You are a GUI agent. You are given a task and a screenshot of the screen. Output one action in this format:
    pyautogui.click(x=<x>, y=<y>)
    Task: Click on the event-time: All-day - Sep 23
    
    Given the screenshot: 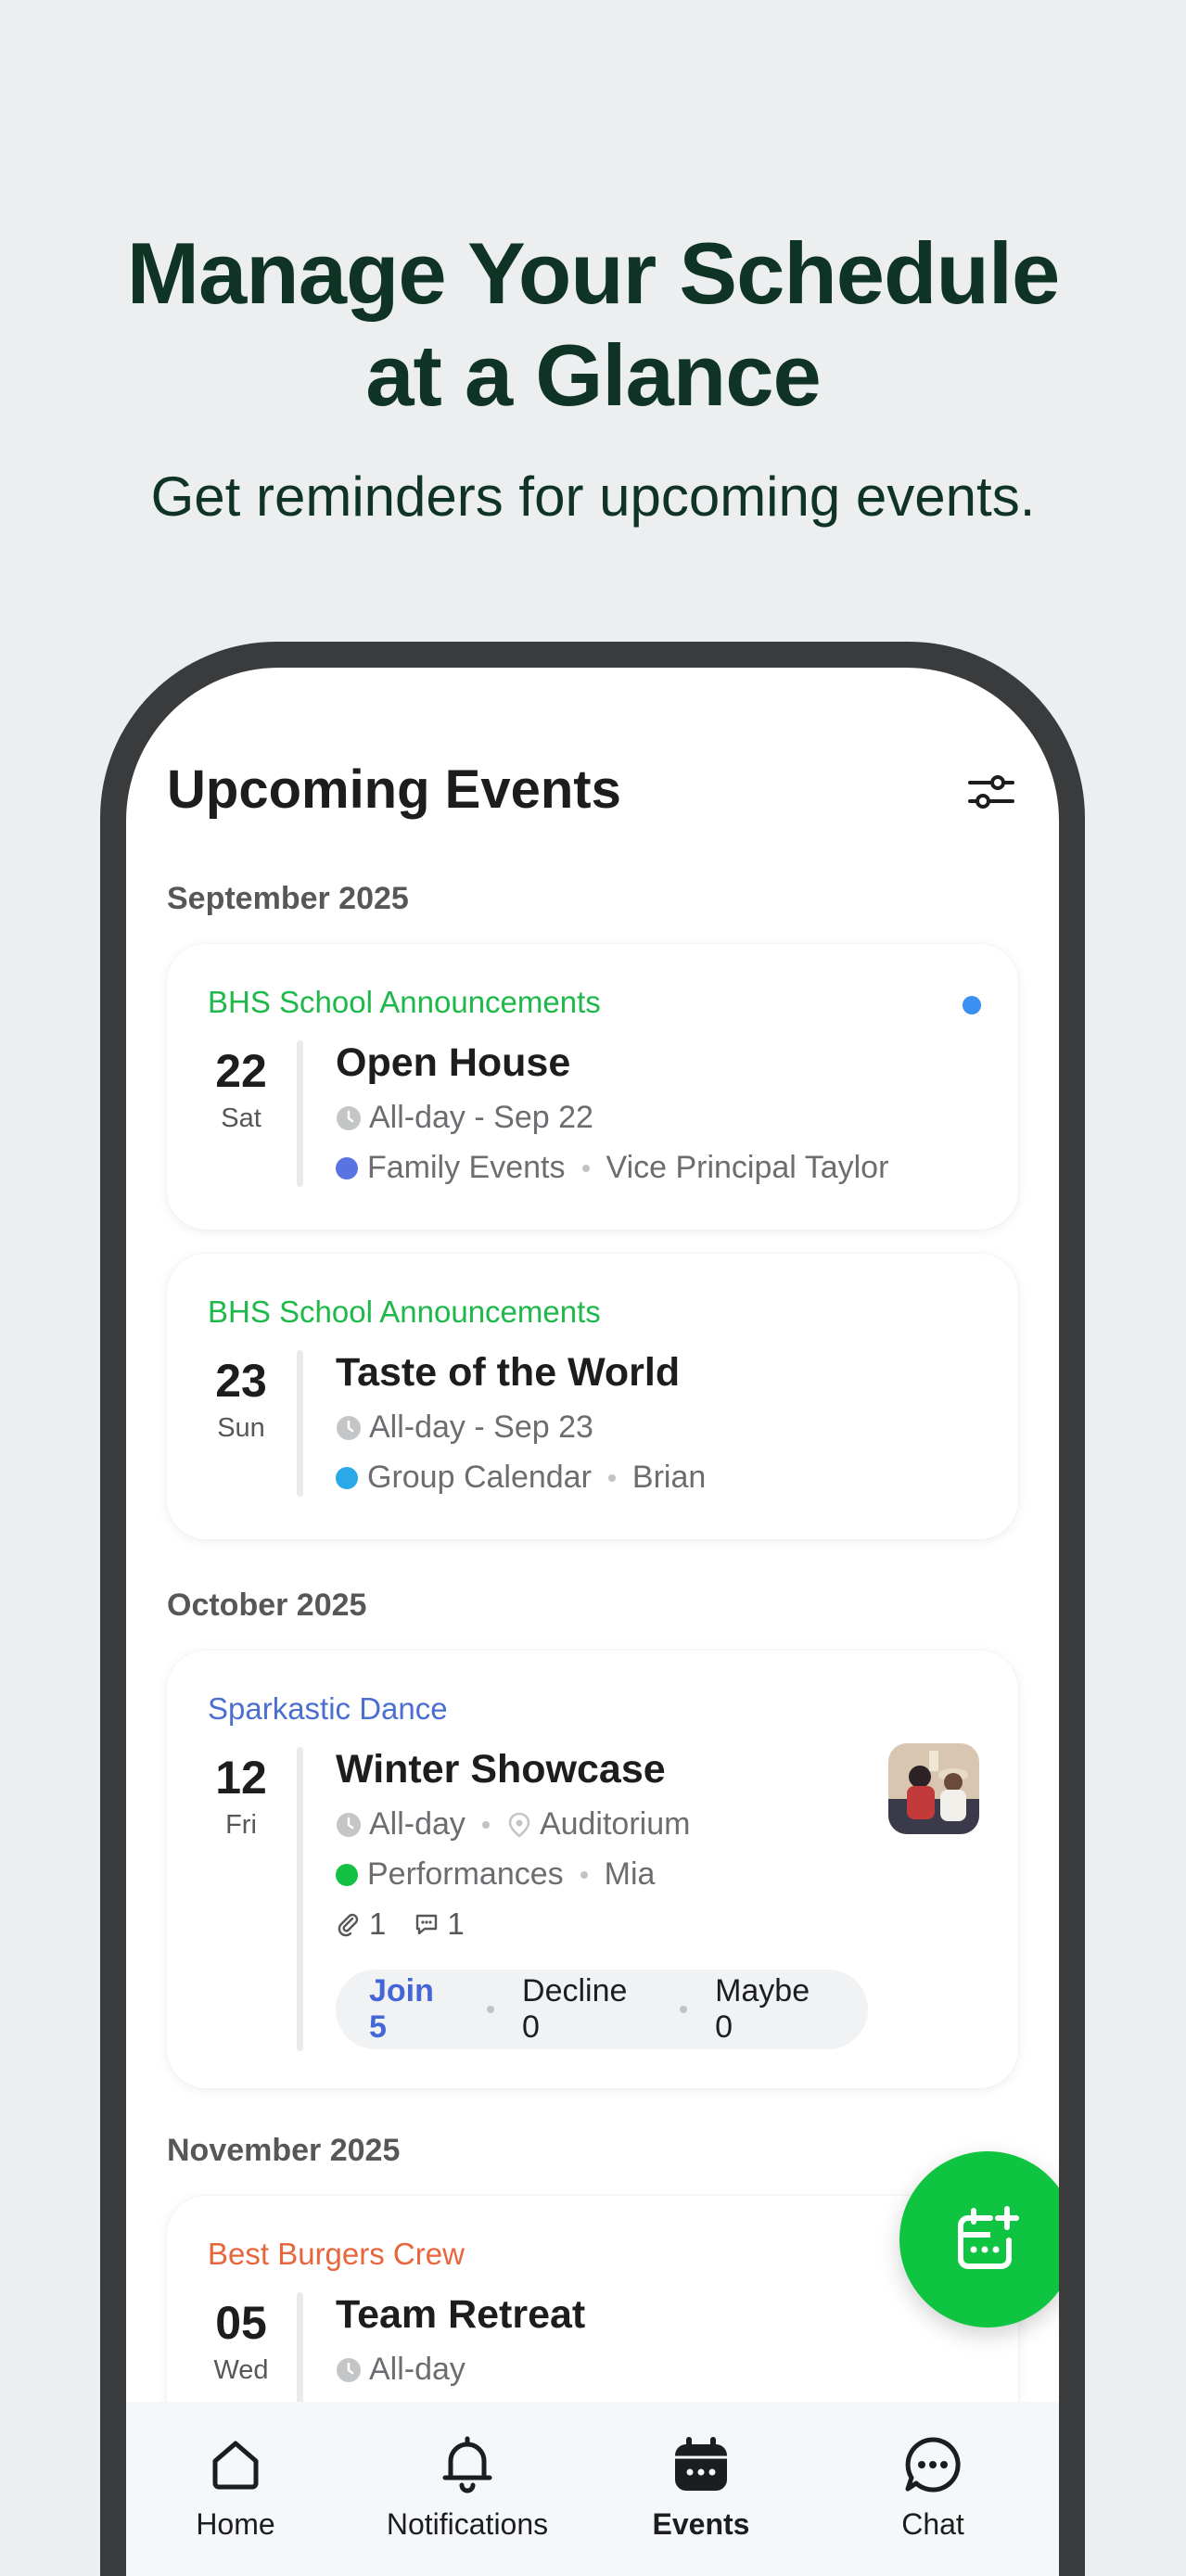 What is the action you would take?
    pyautogui.click(x=481, y=1427)
    